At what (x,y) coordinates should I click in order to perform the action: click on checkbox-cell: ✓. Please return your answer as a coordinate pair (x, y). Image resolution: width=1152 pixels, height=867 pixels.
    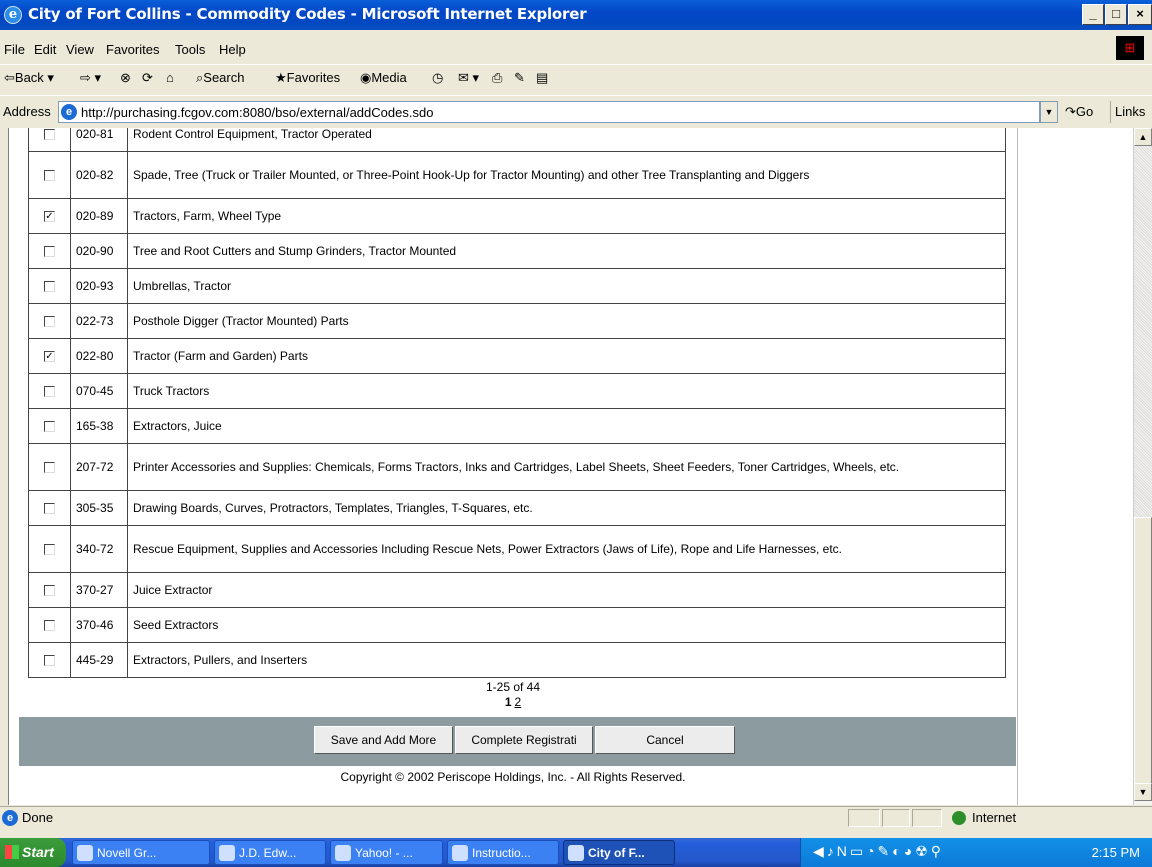
    Looking at the image, I should click on (49, 216).